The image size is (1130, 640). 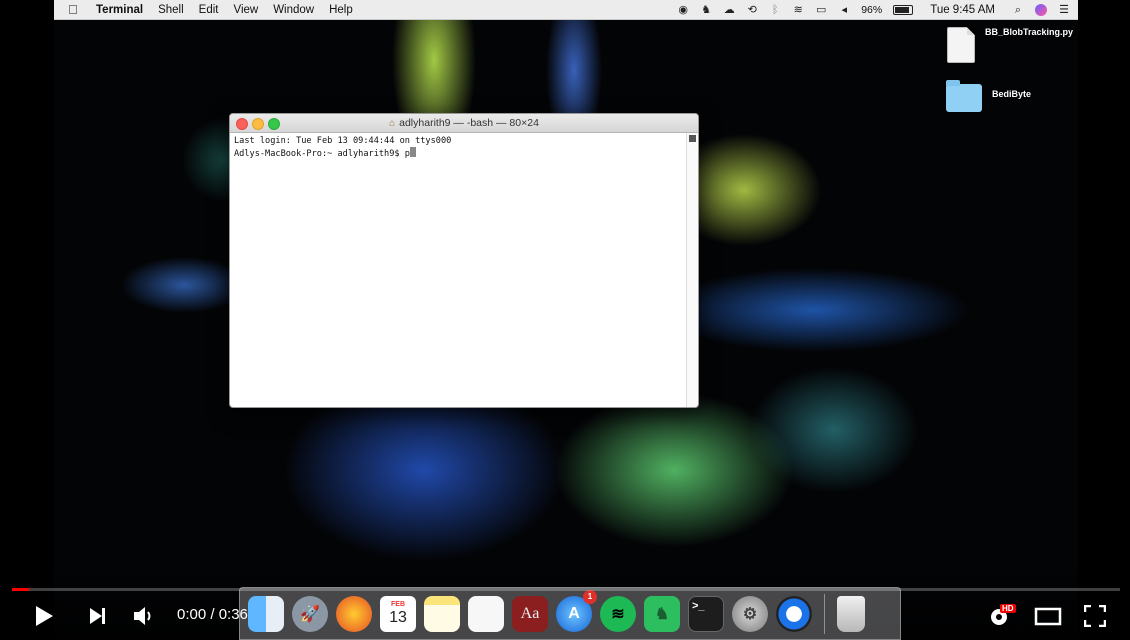 I want to click on spotlight-search-icon: ⌕, so click(x=1018, y=10).